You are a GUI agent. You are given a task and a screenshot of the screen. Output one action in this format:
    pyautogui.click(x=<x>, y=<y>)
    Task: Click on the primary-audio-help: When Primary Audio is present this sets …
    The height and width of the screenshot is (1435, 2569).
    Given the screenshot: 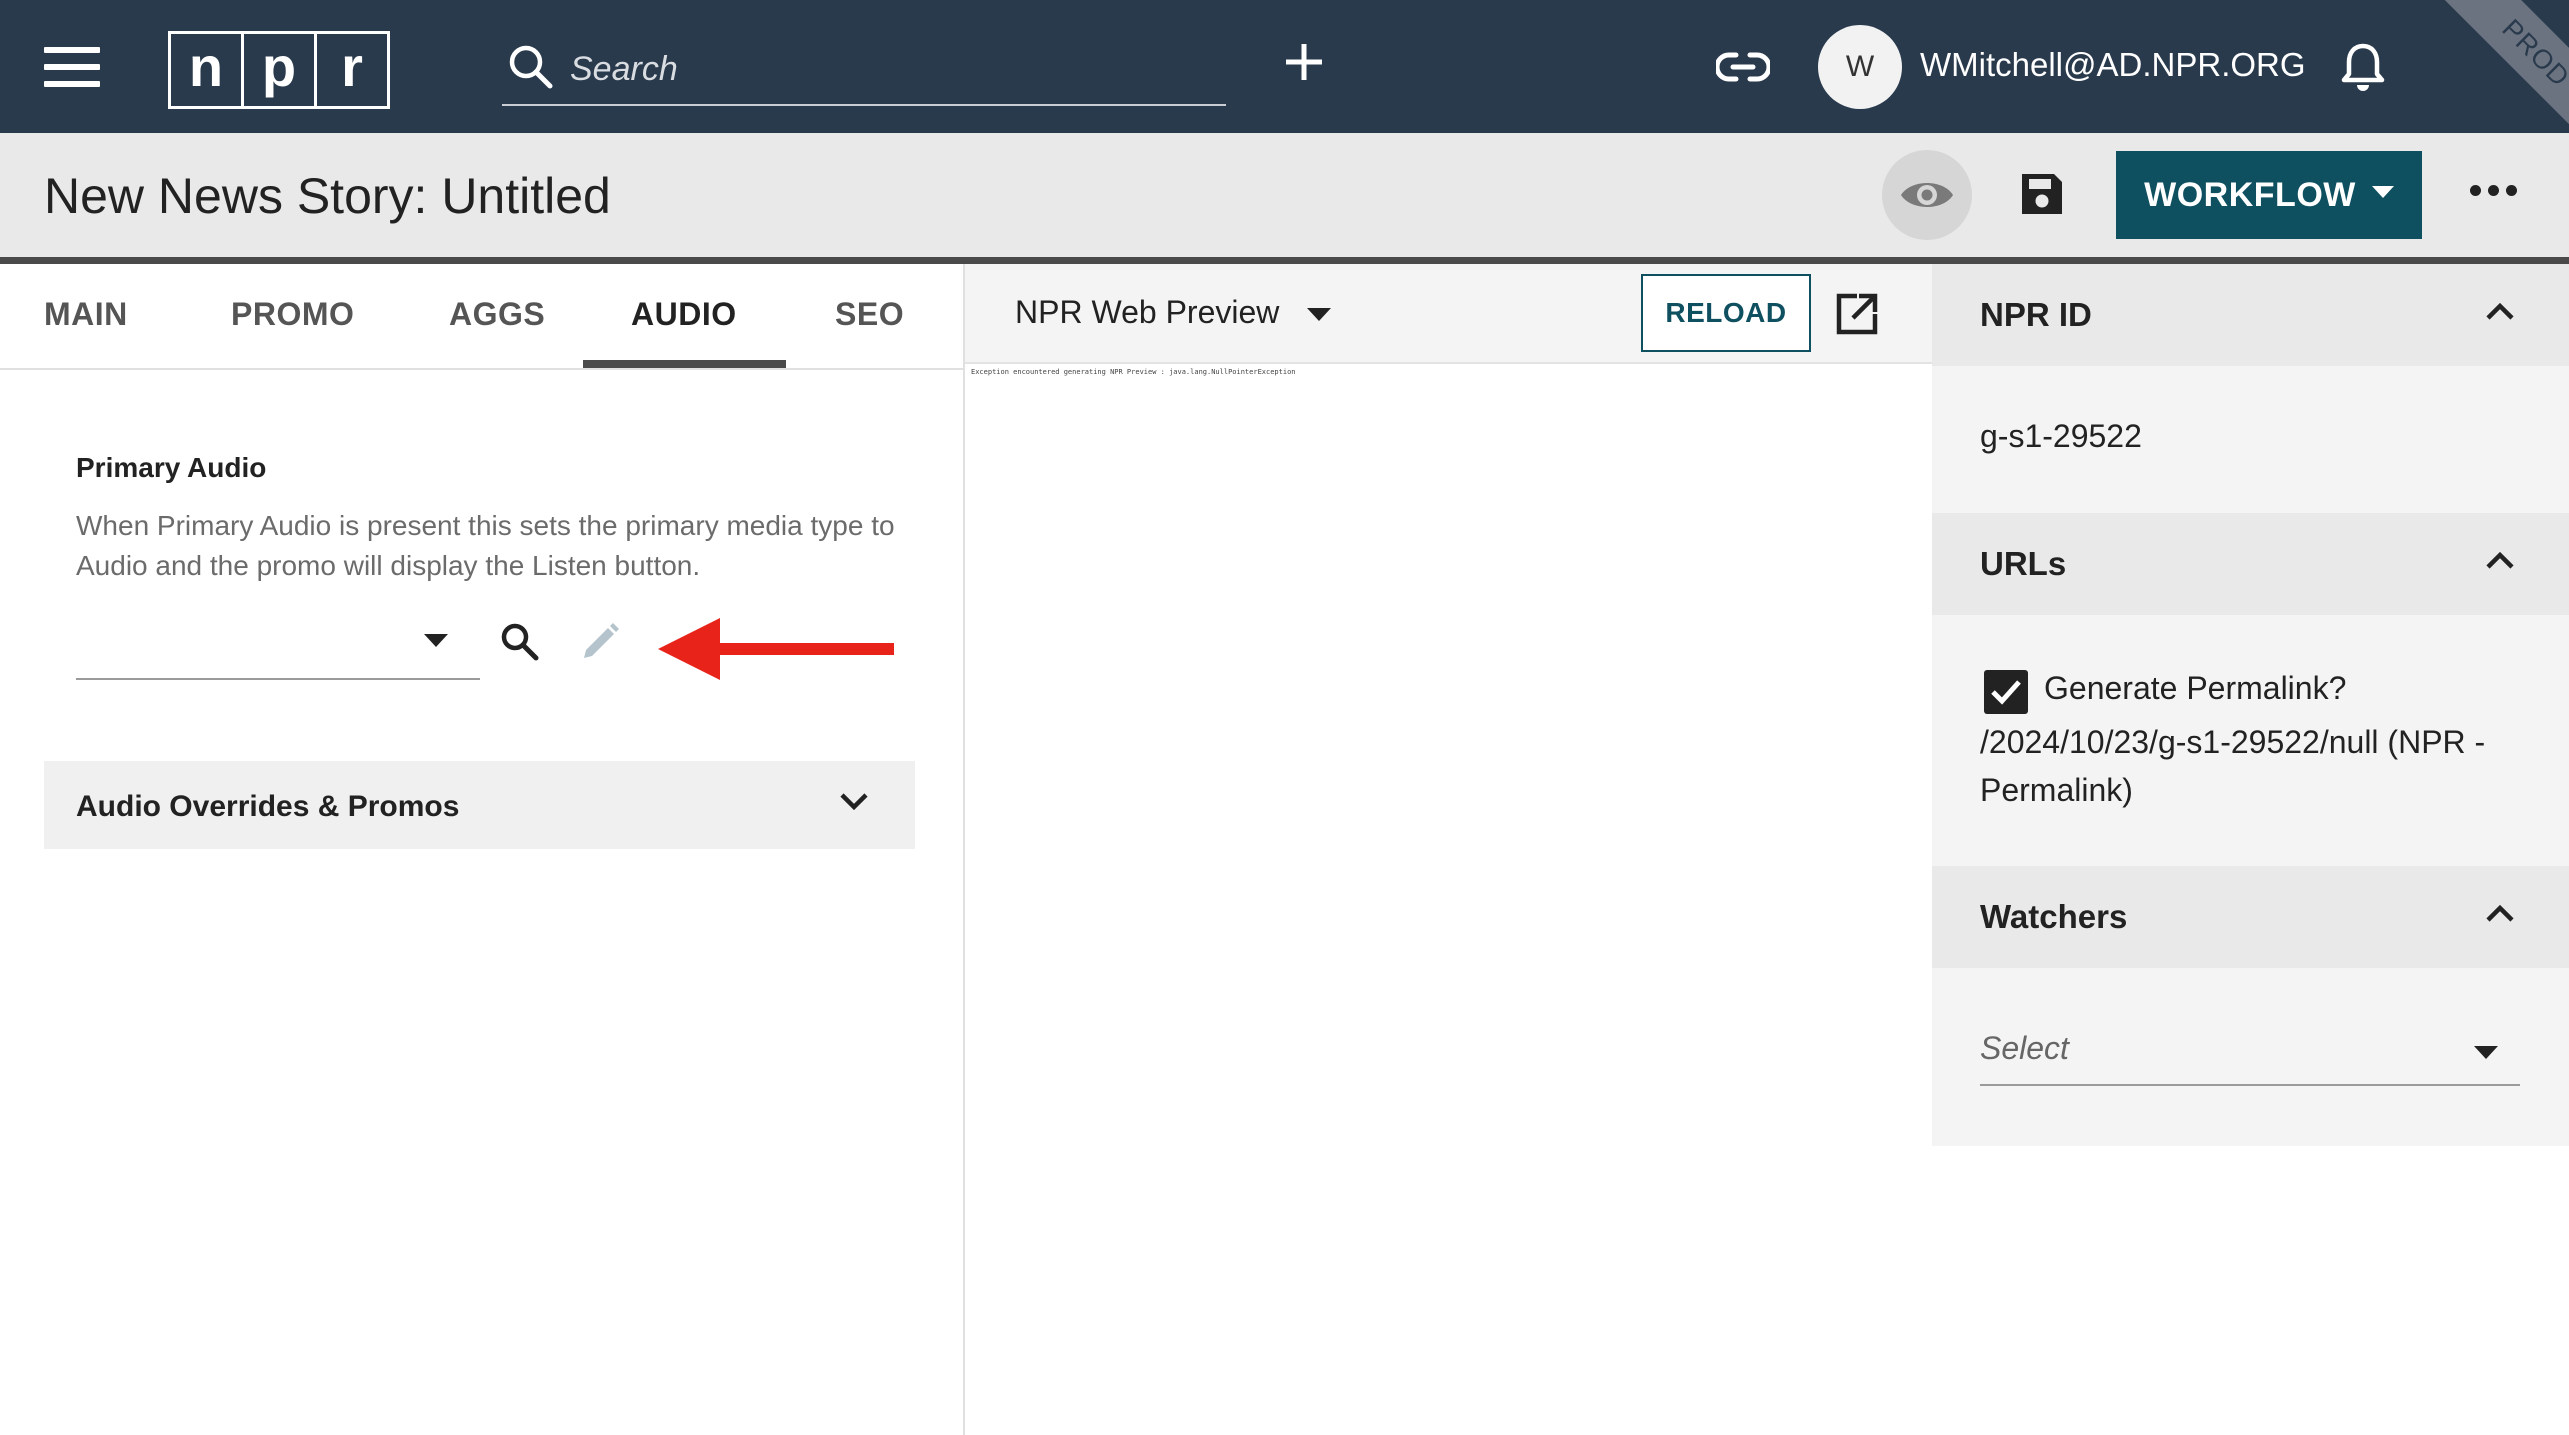 What is the action you would take?
    pyautogui.click(x=485, y=545)
    